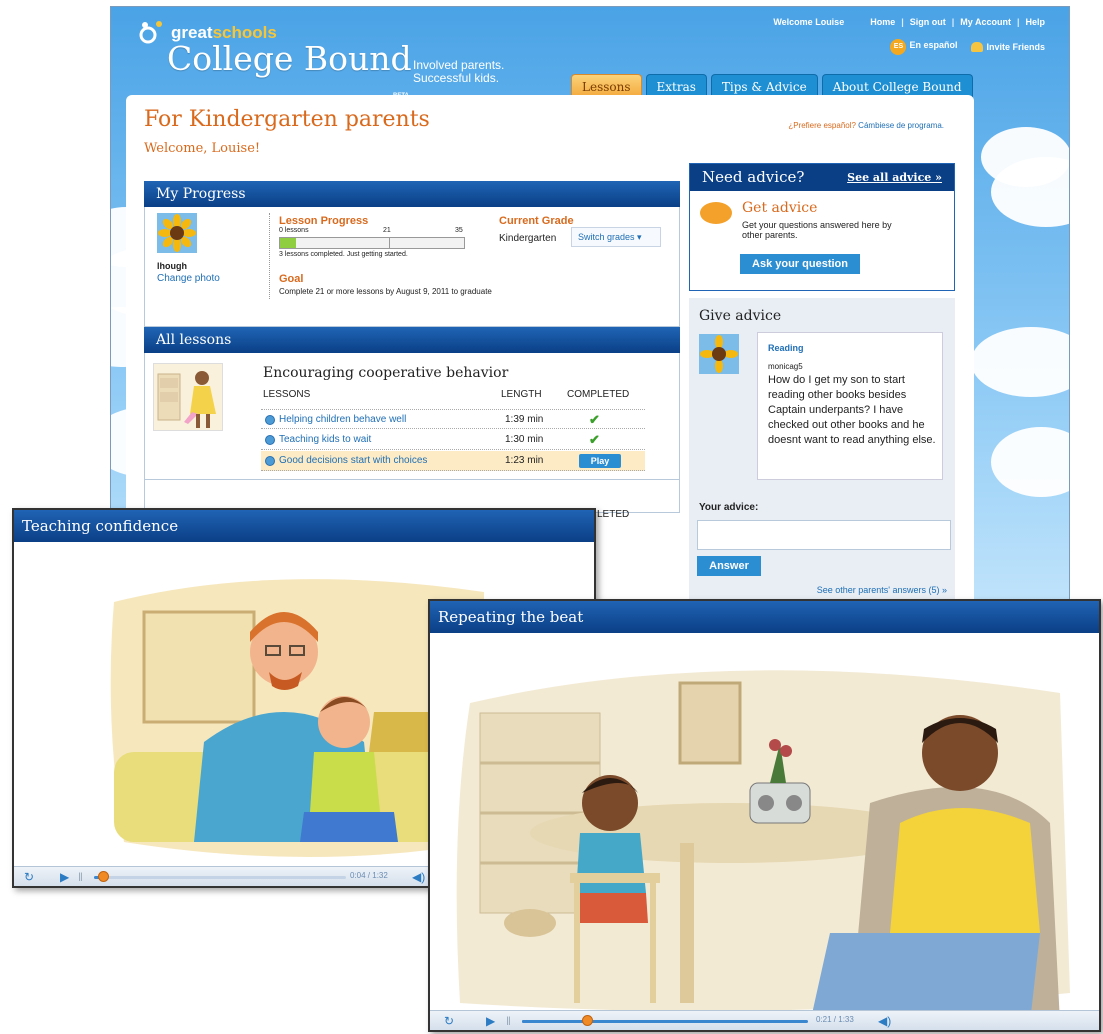 The height and width of the screenshot is (1034, 1103). What do you see at coordinates (555, 1021) in the screenshot?
I see `video-progress` at bounding box center [555, 1021].